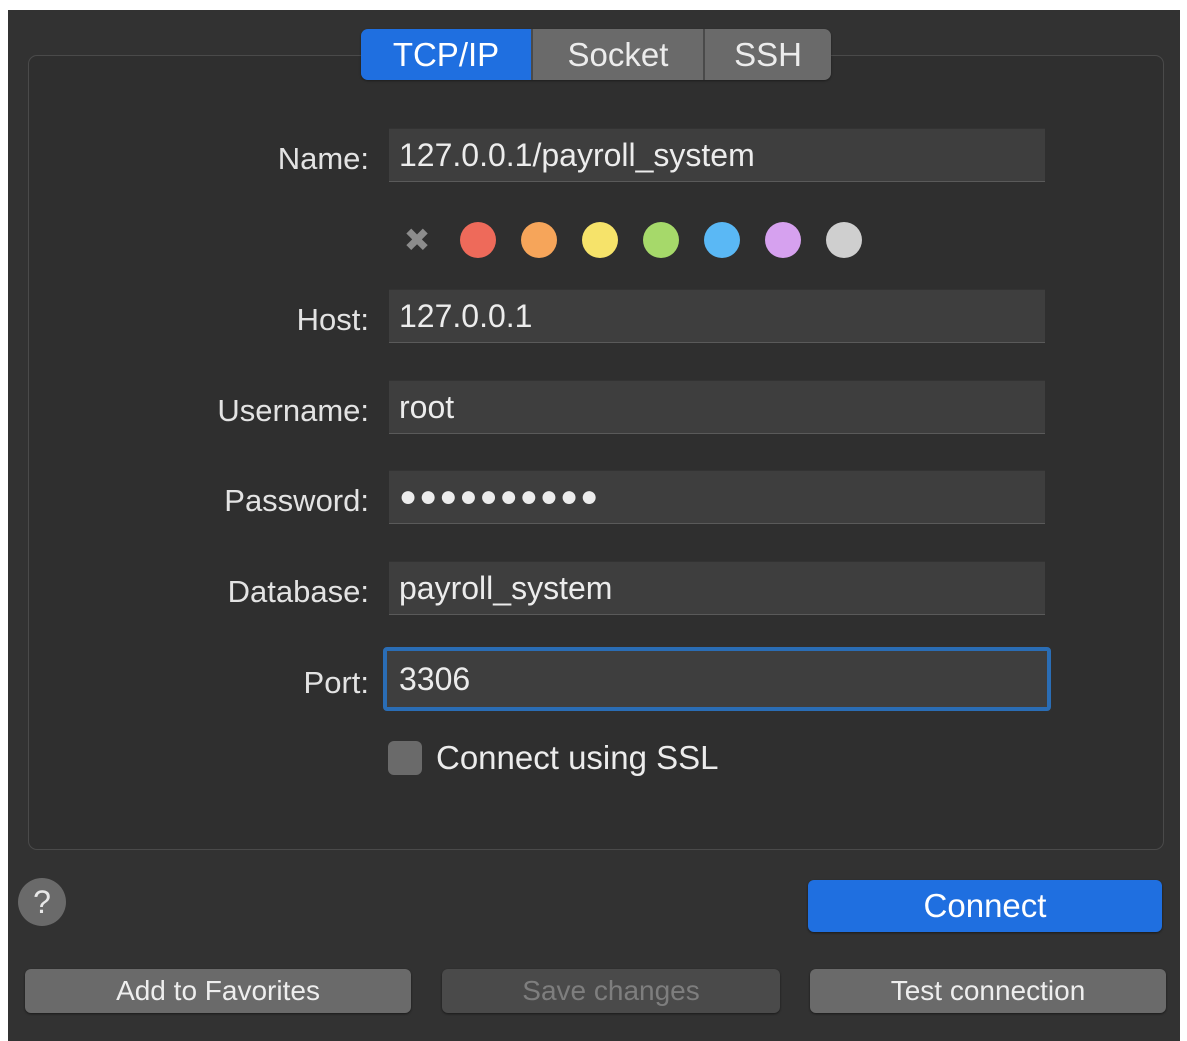 This screenshot has width=1187, height=1041. What do you see at coordinates (600, 240) in the screenshot?
I see `color-yellow-swatch` at bounding box center [600, 240].